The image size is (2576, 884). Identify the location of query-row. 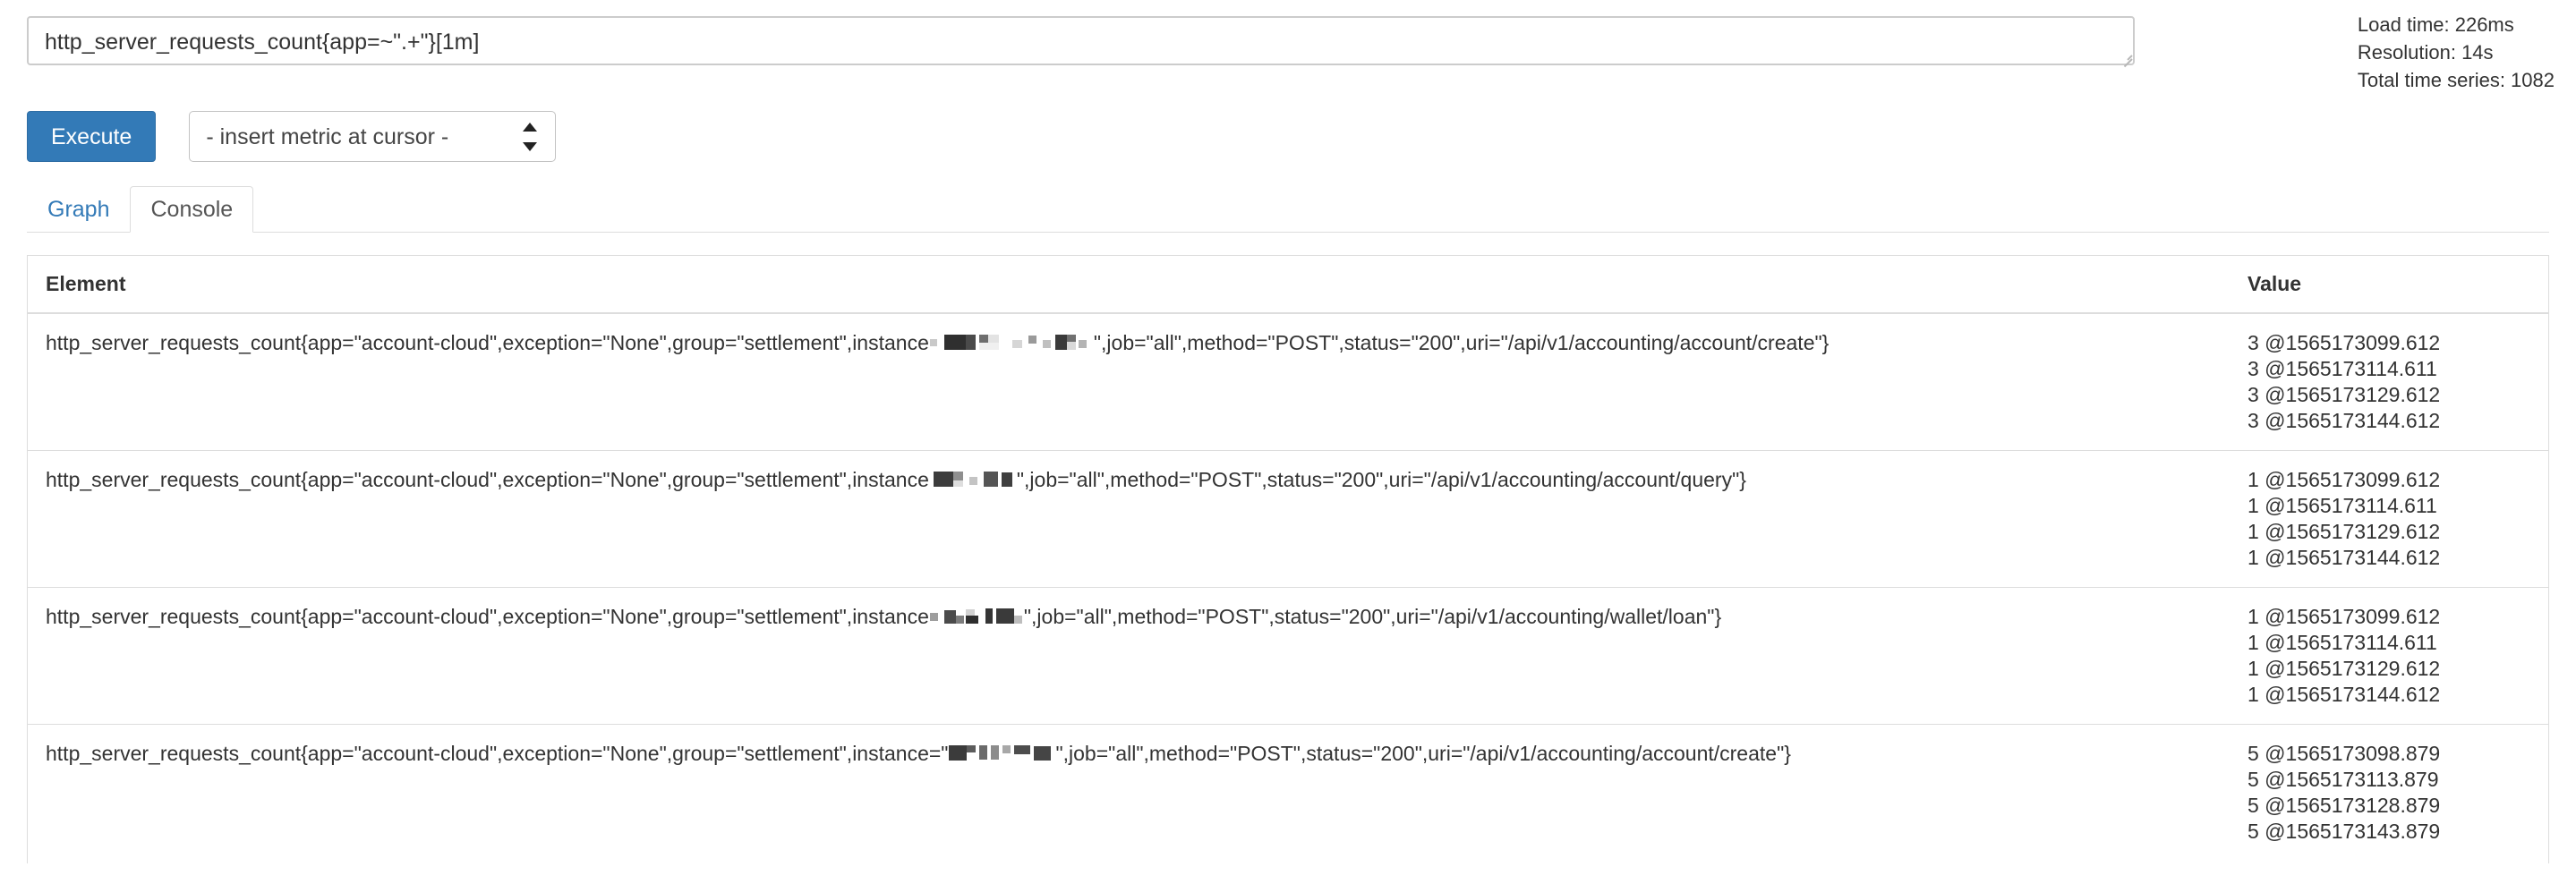
(1081, 42).